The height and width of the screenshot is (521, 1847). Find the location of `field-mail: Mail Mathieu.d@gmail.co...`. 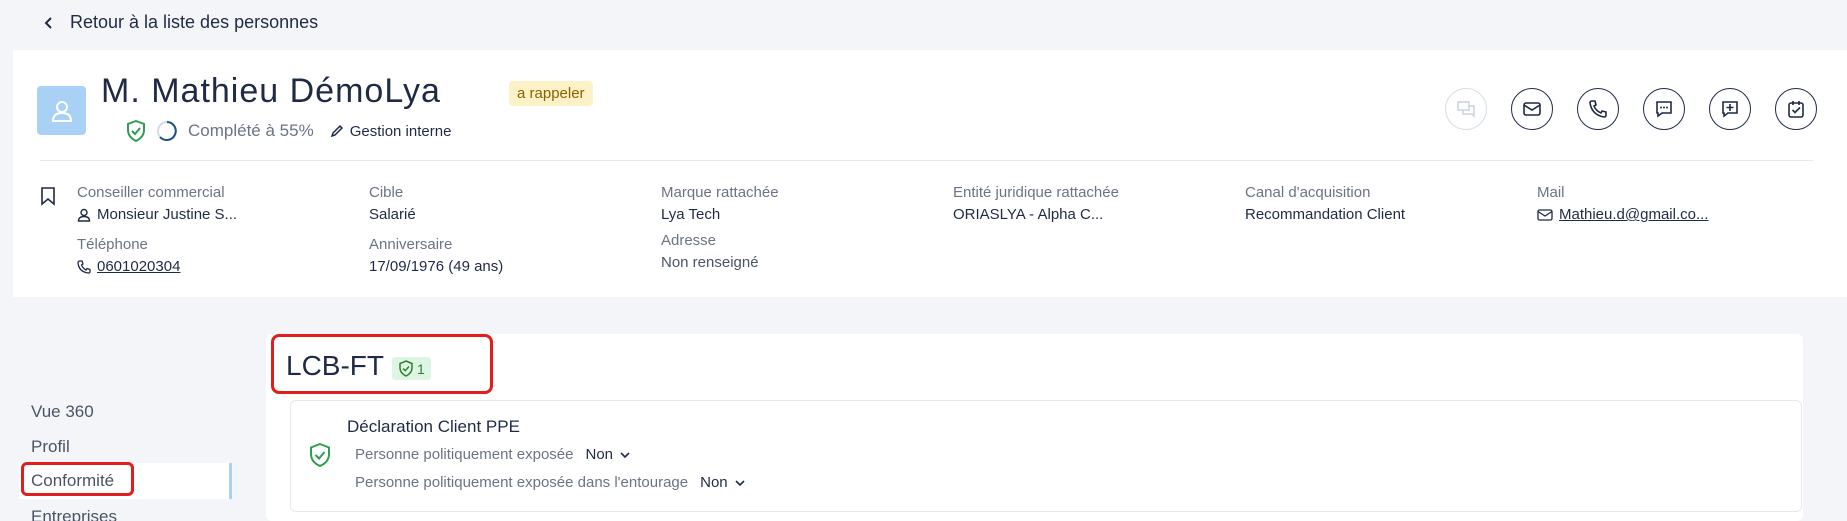

field-mail: Mail Mathieu.d@gmail.co... is located at coordinates (1622, 203).